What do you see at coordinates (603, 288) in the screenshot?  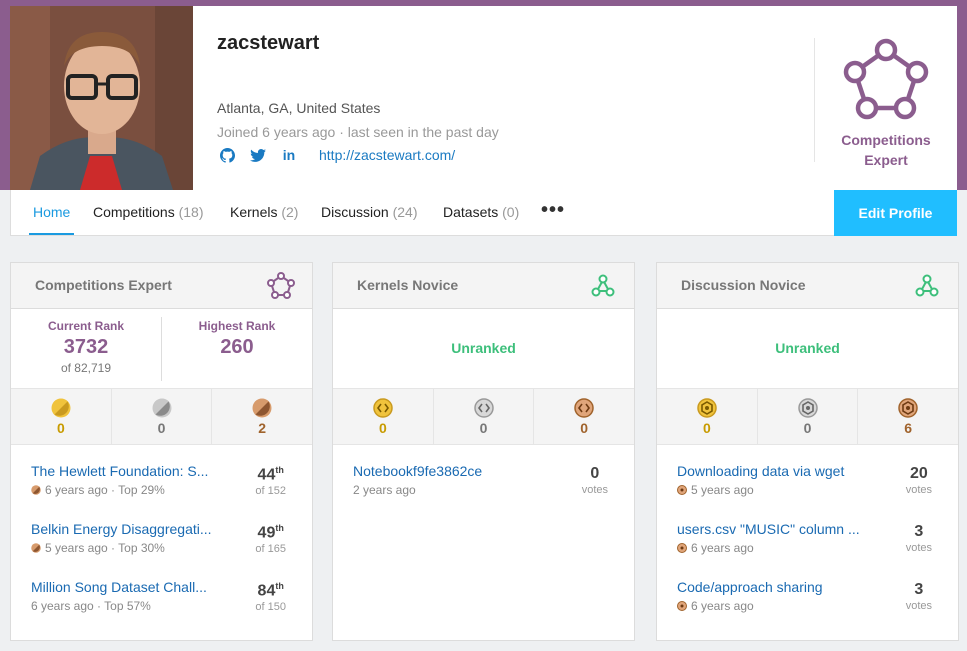 I see `kernels-tier-icon` at bounding box center [603, 288].